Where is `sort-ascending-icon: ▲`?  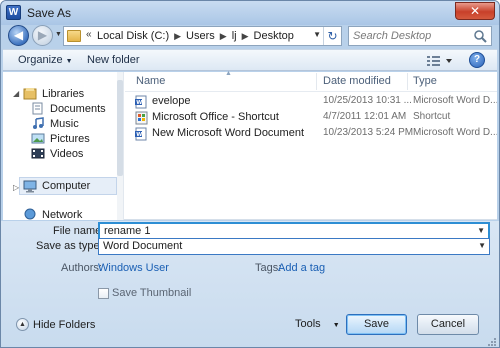
sort-ascending-icon: ▲ is located at coordinates (228, 73).